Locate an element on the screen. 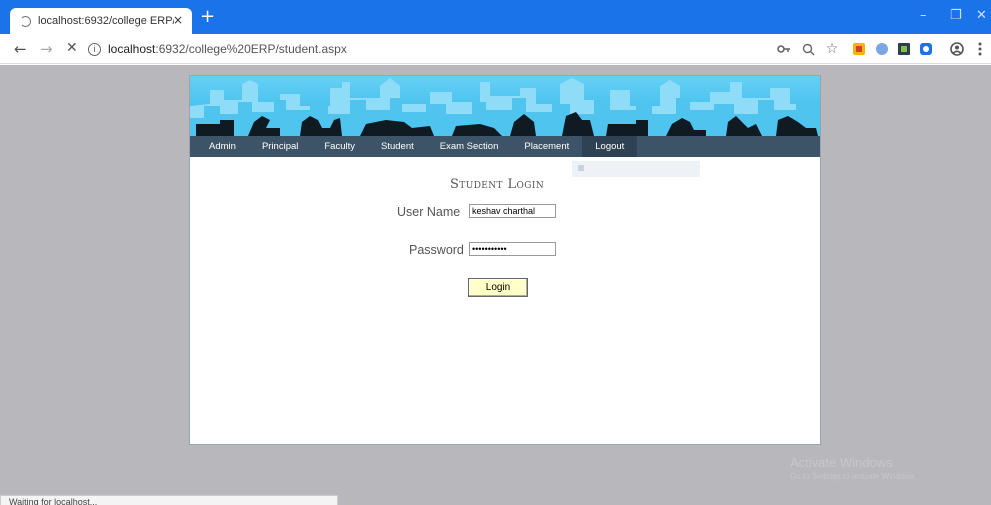 Image resolution: width=991 pixels, height=505 pixels. back-icon: ← is located at coordinates (20, 49).